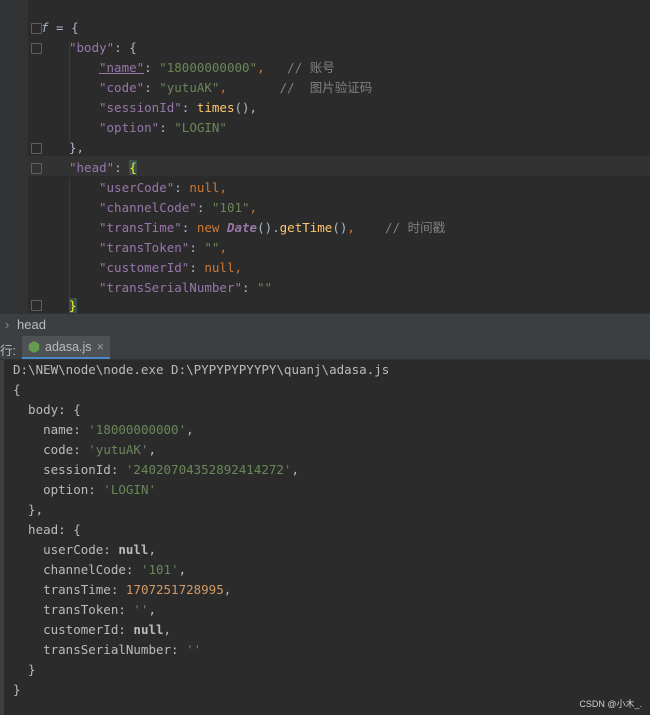 The height and width of the screenshot is (715, 650). Describe the element at coordinates (77, 147) in the screenshot. I see `code-line: },` at that location.